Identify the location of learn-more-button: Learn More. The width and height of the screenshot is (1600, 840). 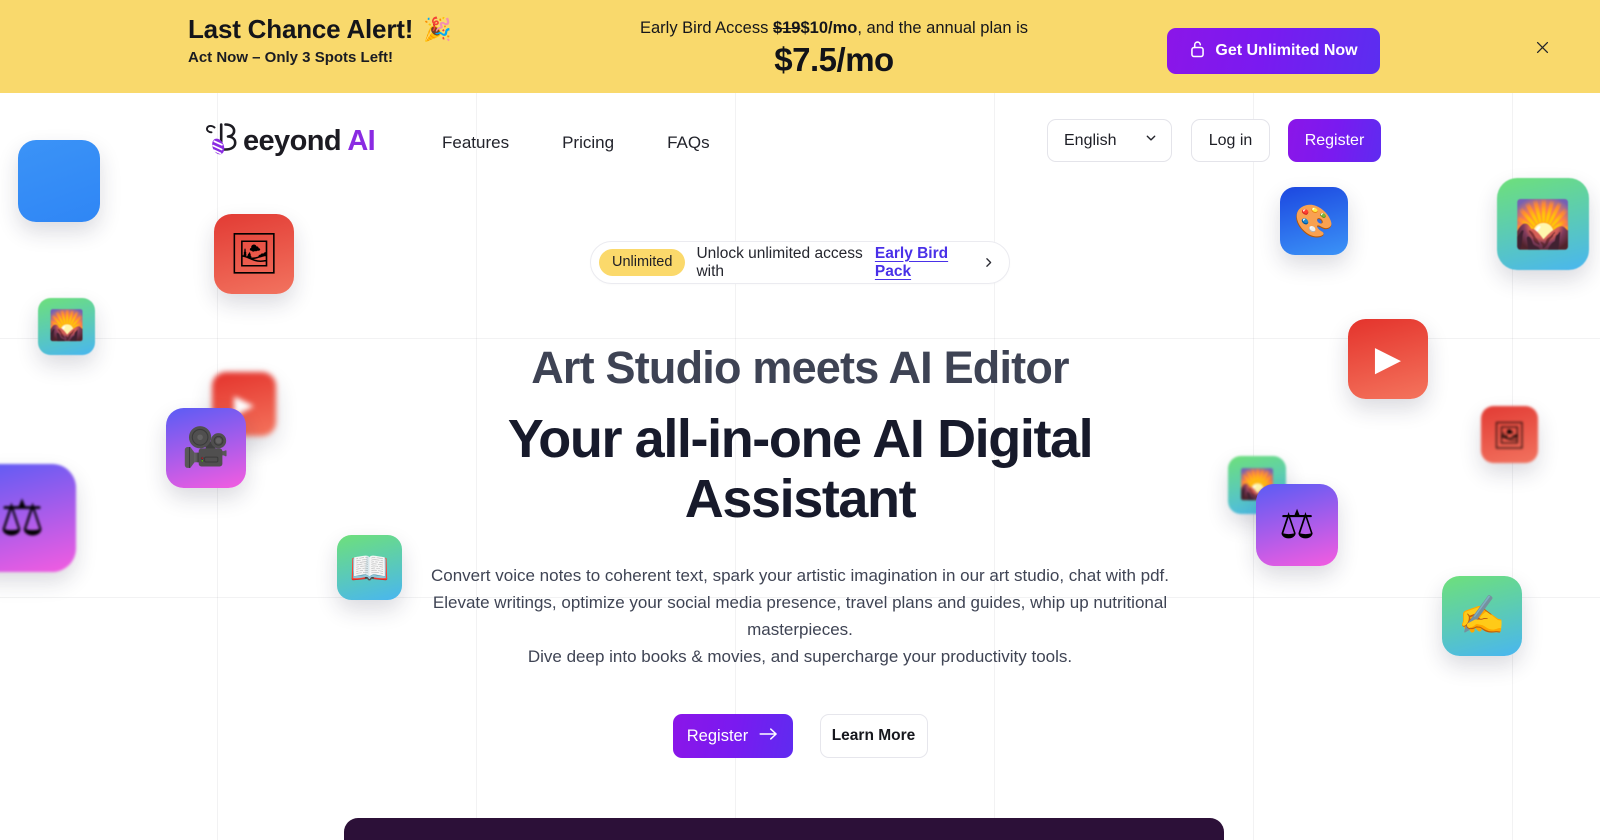
(873, 736).